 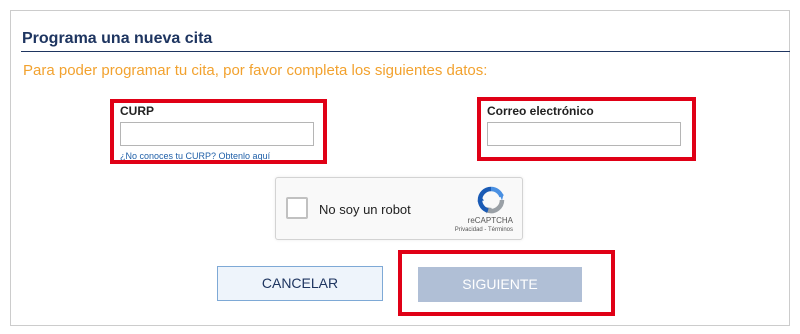 I want to click on email-input, so click(x=584, y=134).